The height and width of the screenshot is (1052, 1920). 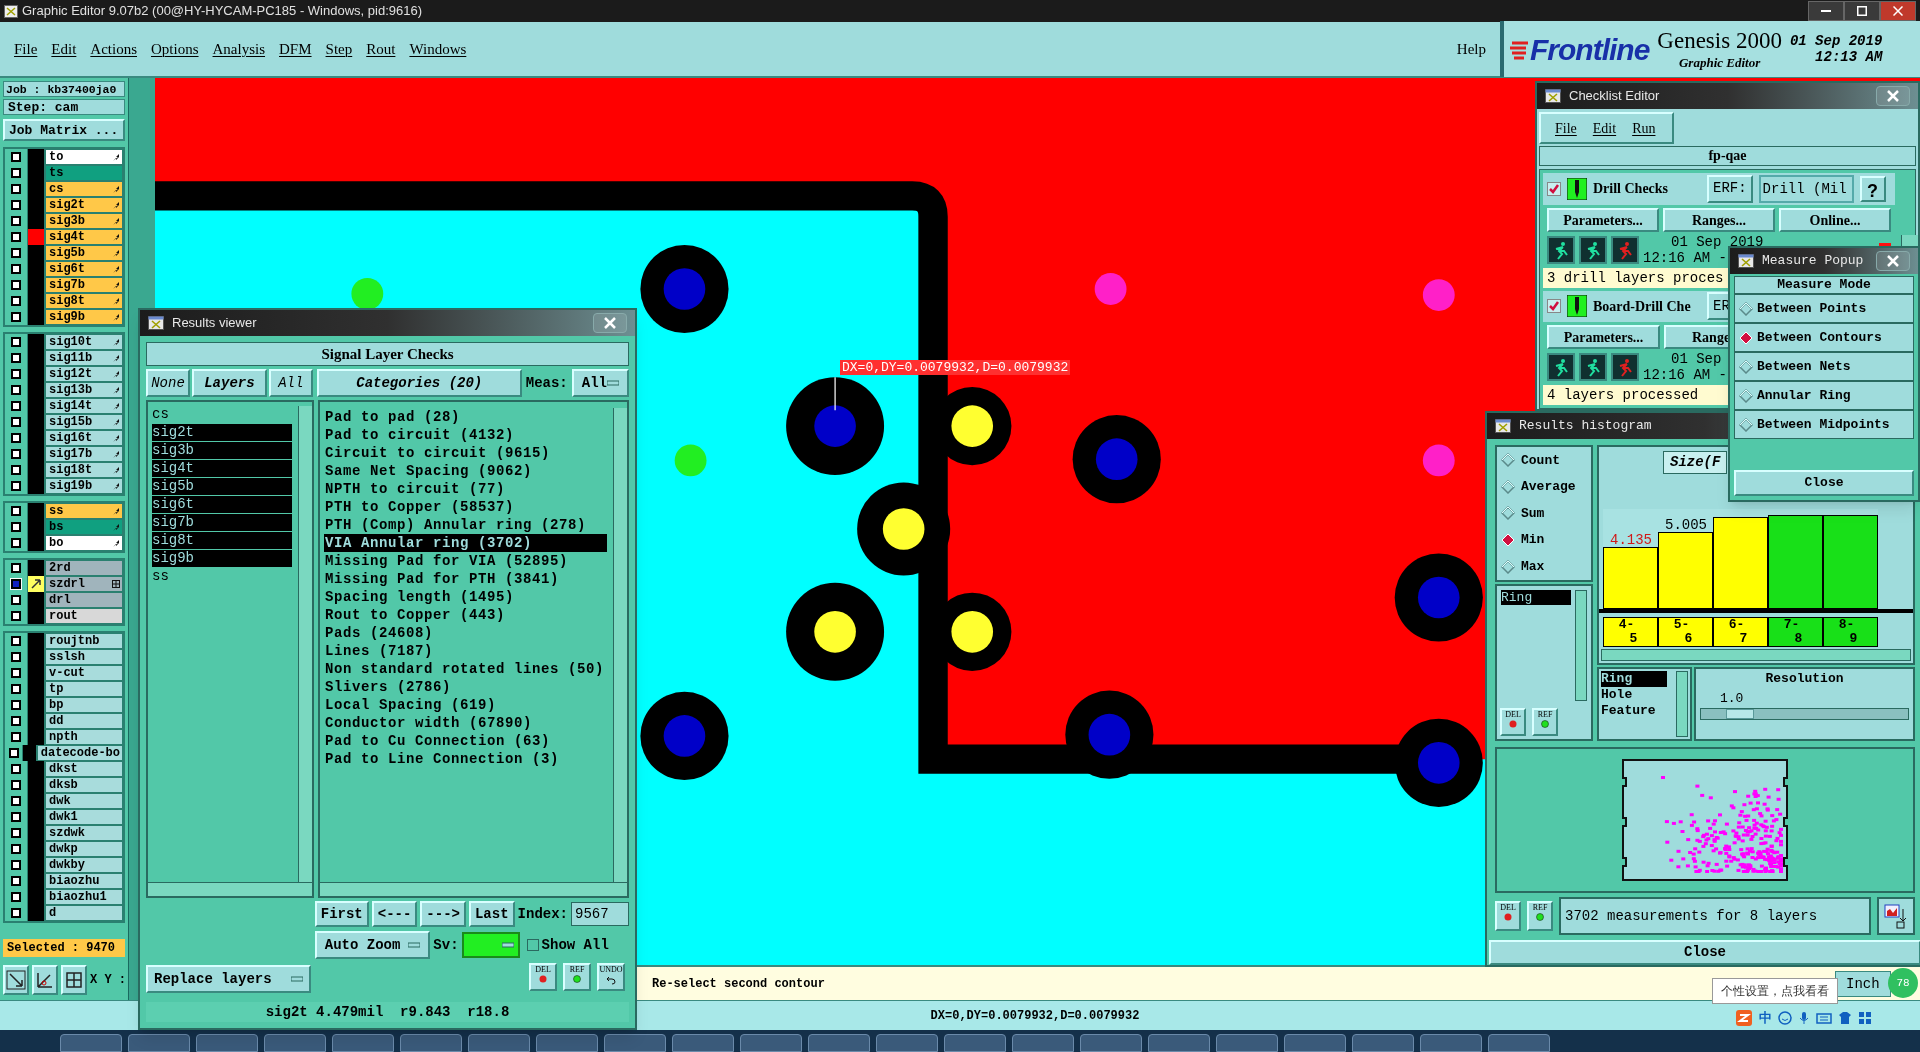 What do you see at coordinates (222, 558) in the screenshot?
I see `layer-list-item: sig9b` at bounding box center [222, 558].